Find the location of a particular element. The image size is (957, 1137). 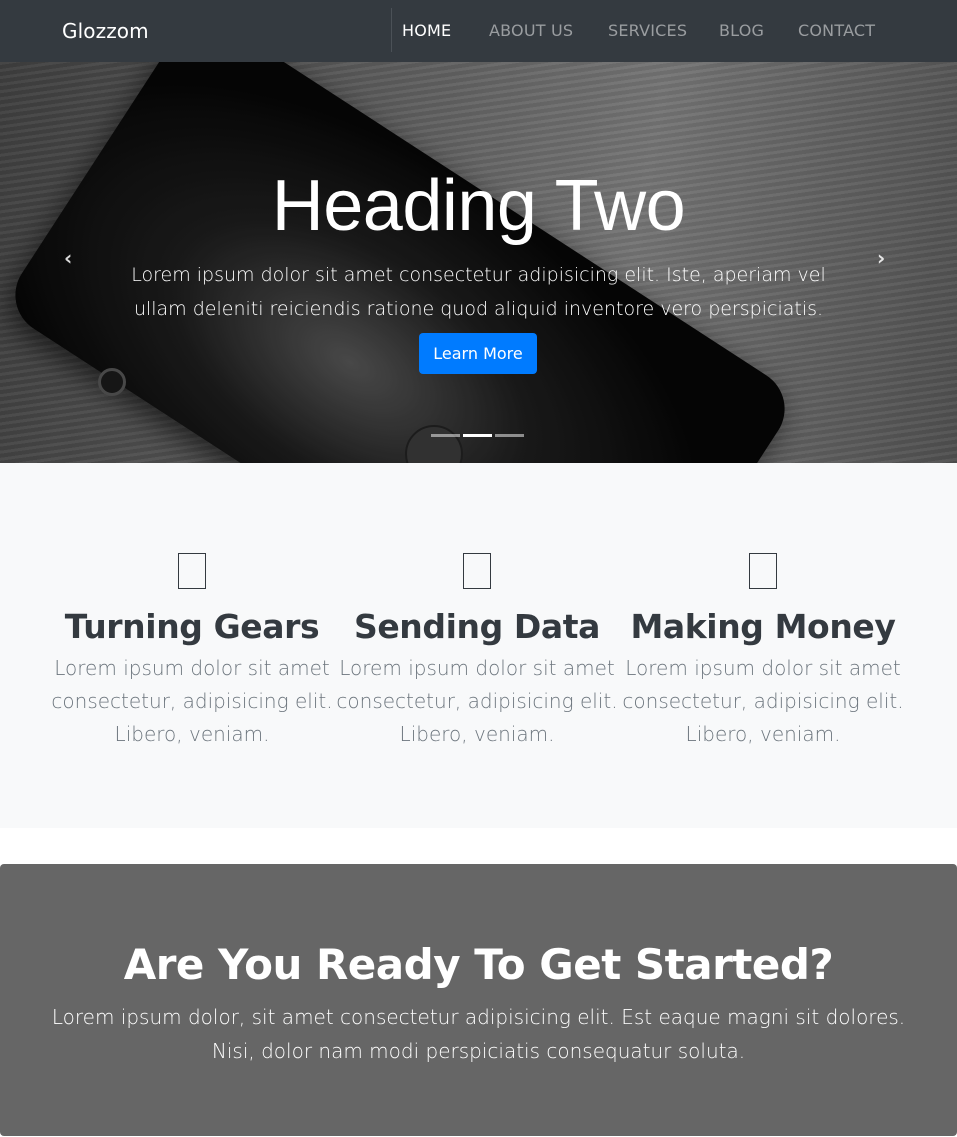

nav-divider is located at coordinates (391, 30).